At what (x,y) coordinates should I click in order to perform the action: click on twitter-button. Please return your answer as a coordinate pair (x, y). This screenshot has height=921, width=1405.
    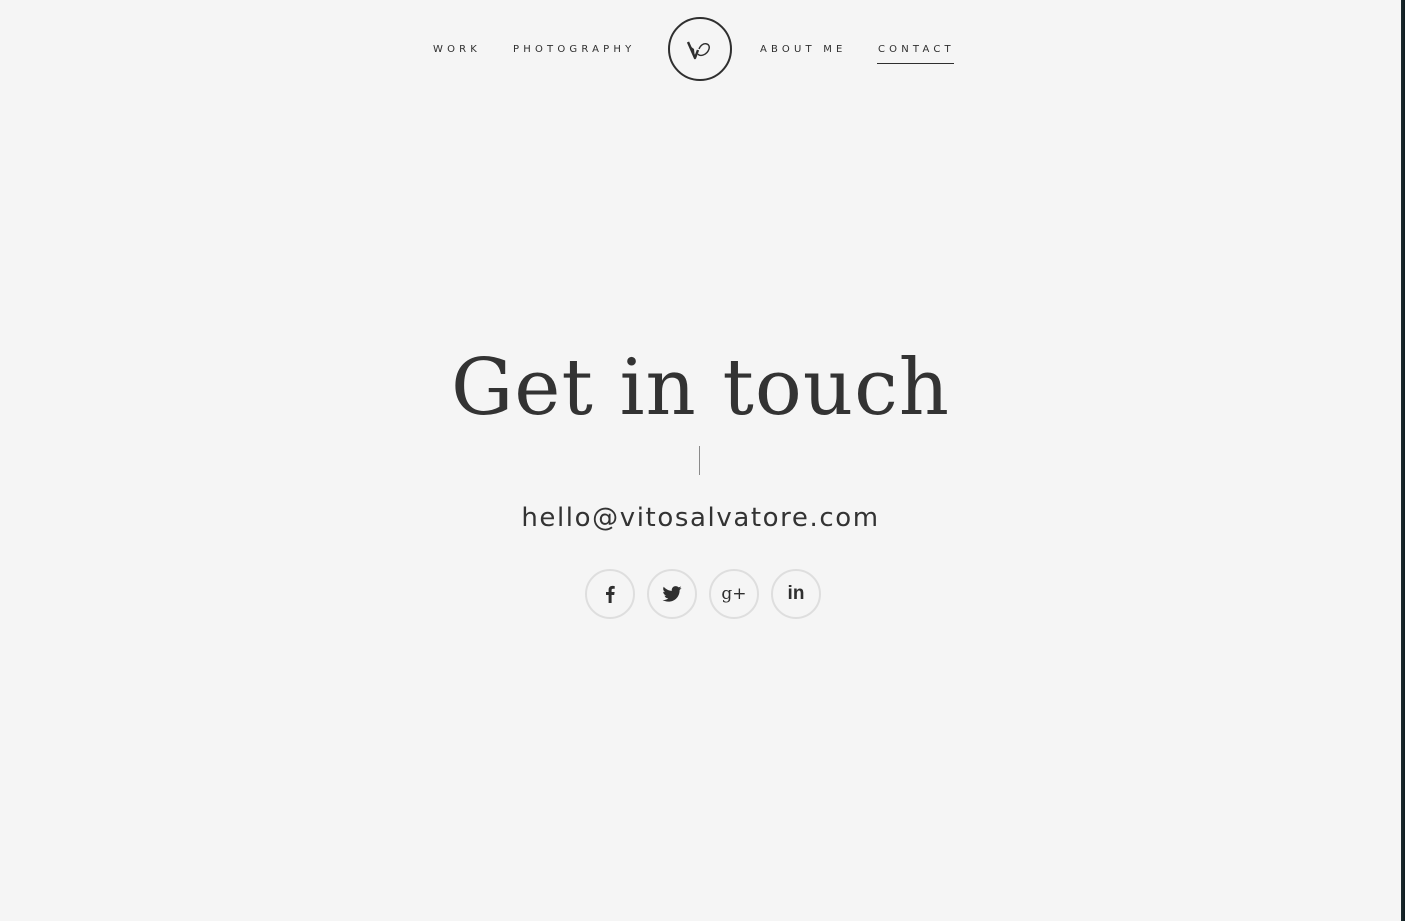
    Looking at the image, I should click on (672, 594).